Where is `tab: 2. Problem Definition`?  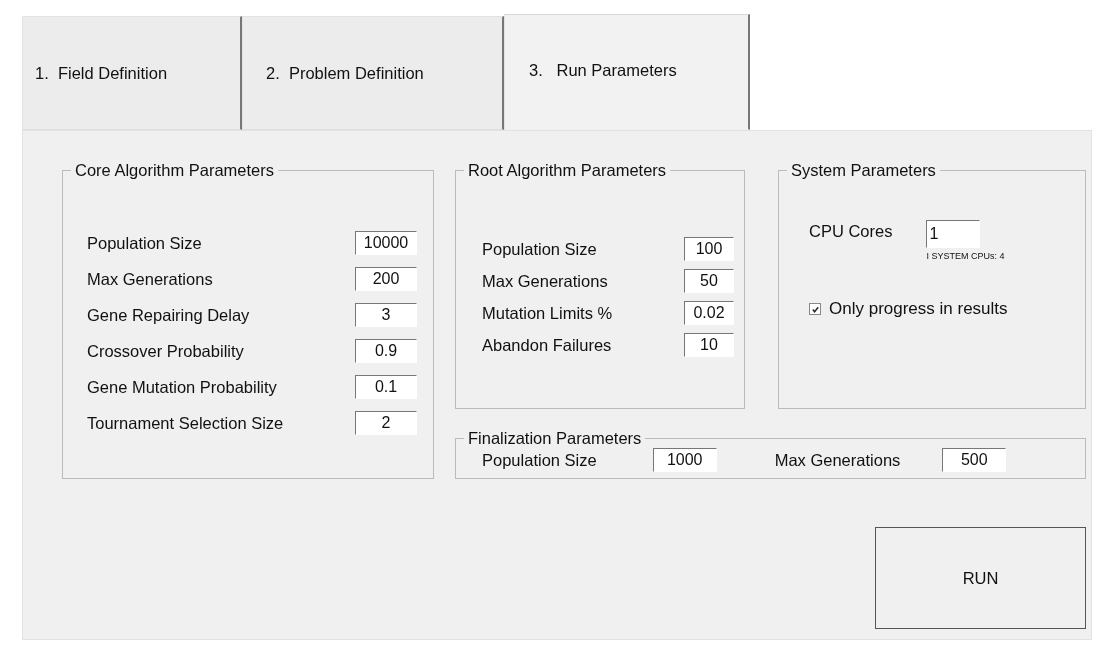
tab: 2. Problem Definition is located at coordinates (373, 73).